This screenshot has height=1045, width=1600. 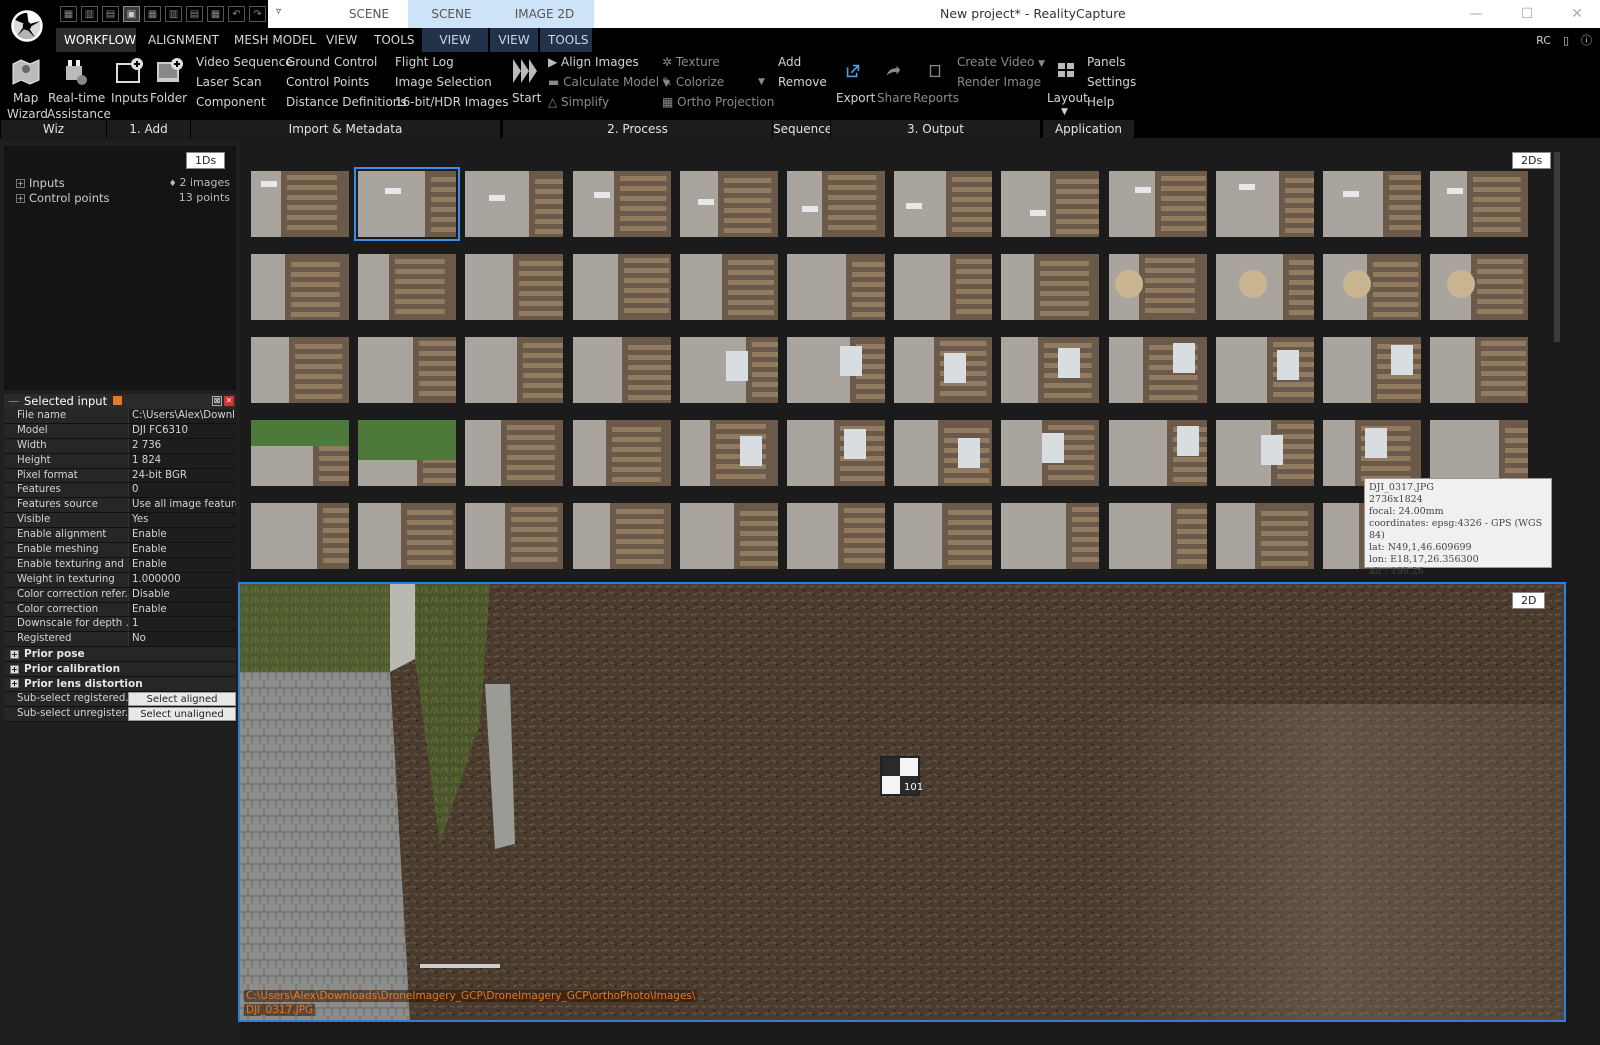 What do you see at coordinates (217, 401) in the screenshot?
I see `float-icon: ⊠` at bounding box center [217, 401].